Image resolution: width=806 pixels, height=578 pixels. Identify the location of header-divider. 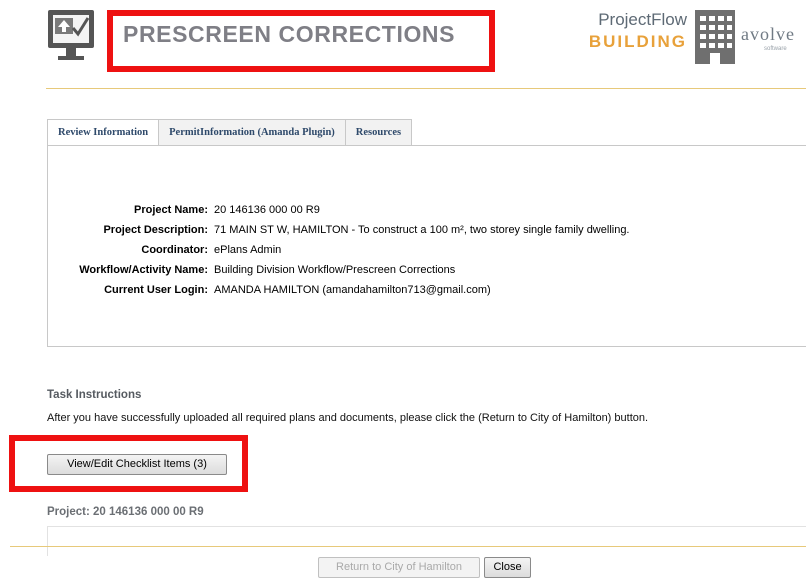
(426, 88).